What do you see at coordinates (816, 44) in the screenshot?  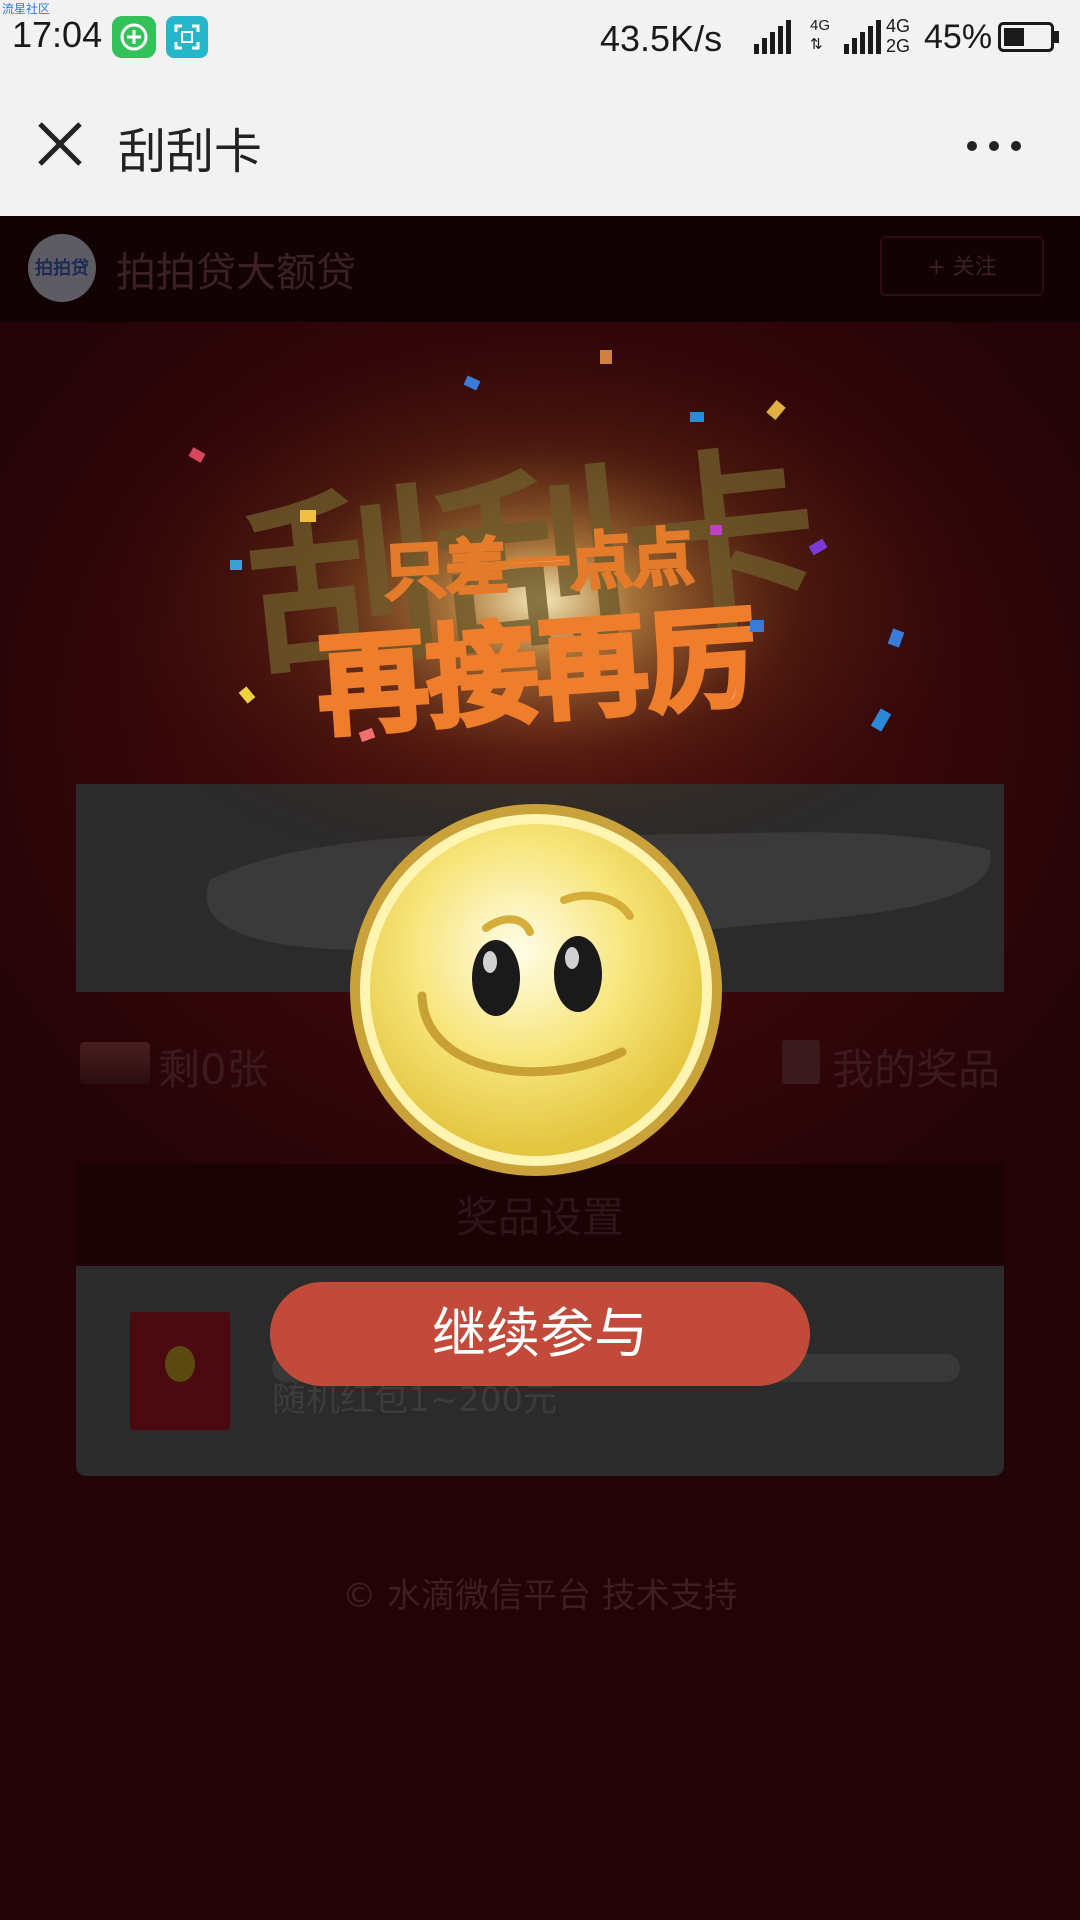 I see `data-transfer-icon: ⇅` at bounding box center [816, 44].